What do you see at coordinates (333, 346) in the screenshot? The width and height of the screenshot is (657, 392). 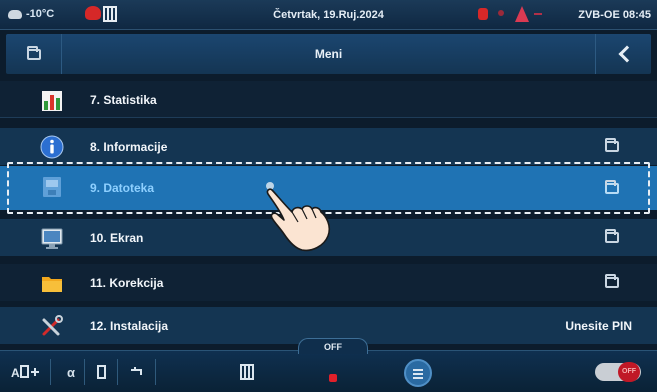 I see `off-status-tab: OFF` at bounding box center [333, 346].